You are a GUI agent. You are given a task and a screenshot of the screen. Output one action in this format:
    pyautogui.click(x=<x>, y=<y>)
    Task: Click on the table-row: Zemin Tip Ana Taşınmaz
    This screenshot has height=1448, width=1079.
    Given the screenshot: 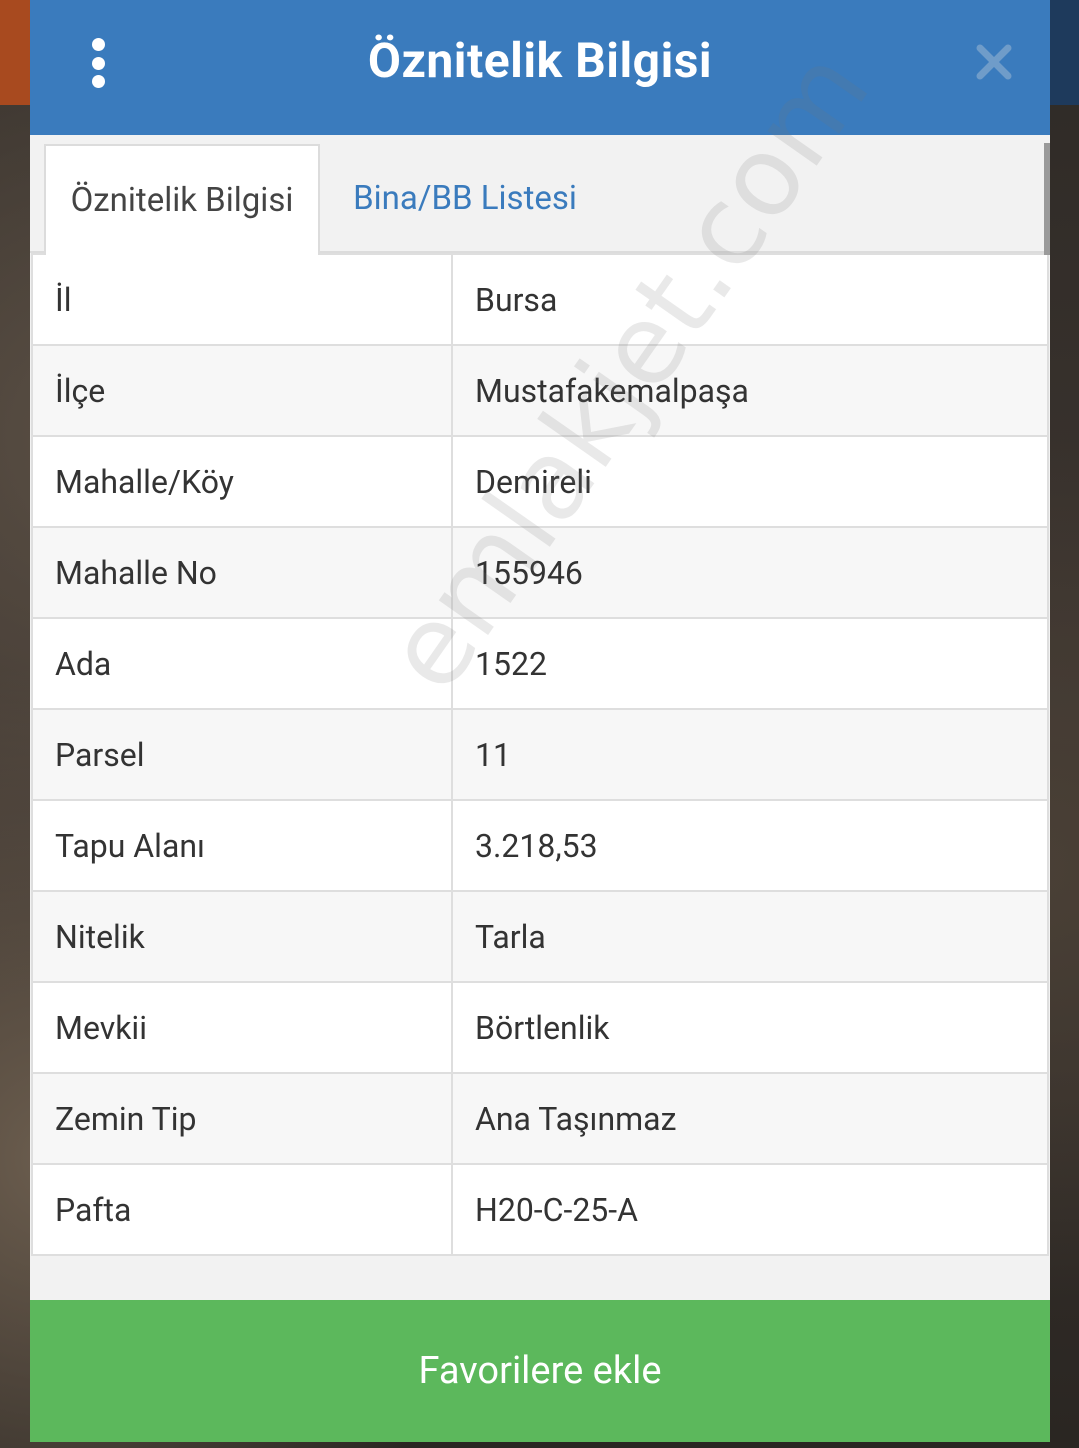 What is the action you would take?
    pyautogui.click(x=540, y=1118)
    